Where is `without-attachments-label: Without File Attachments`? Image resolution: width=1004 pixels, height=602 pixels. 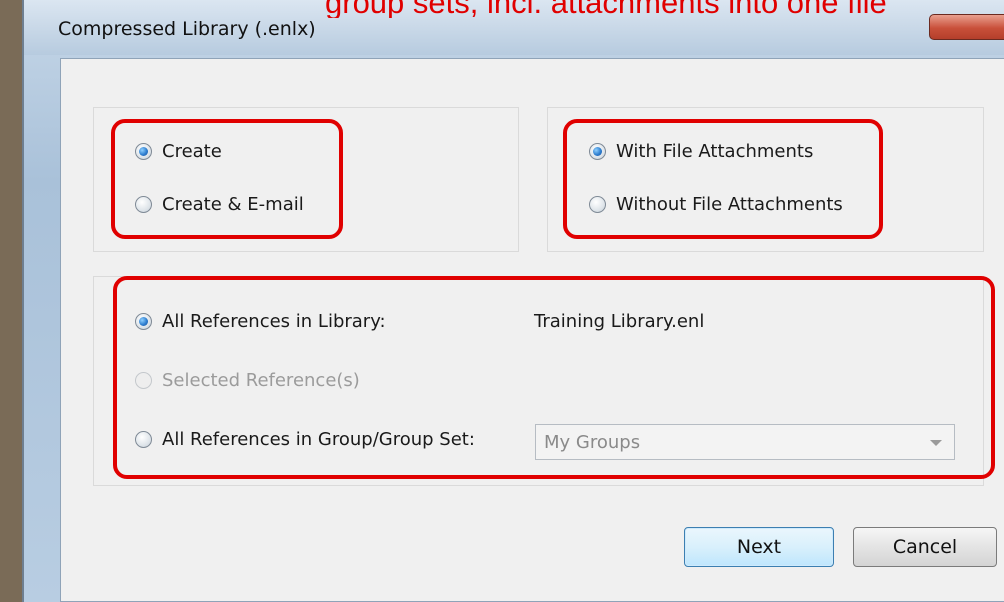 without-attachments-label: Without File Attachments is located at coordinates (729, 204).